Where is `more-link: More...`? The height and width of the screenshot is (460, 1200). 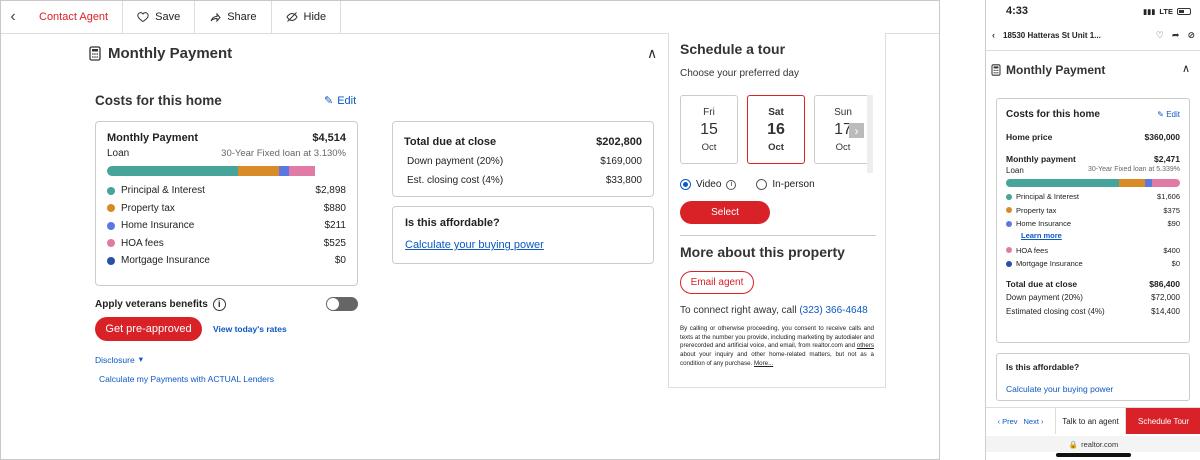 more-link: More... is located at coordinates (763, 363).